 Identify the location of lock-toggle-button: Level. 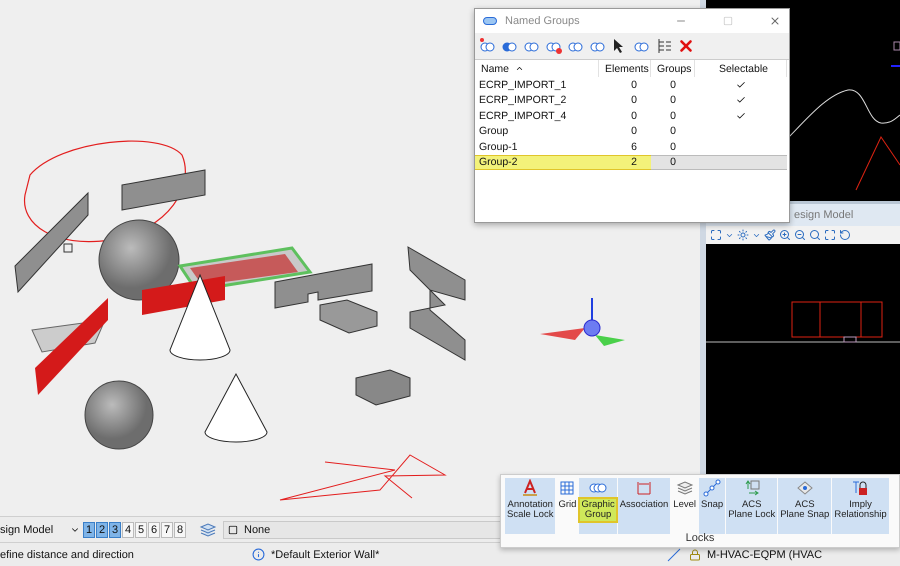
(684, 506).